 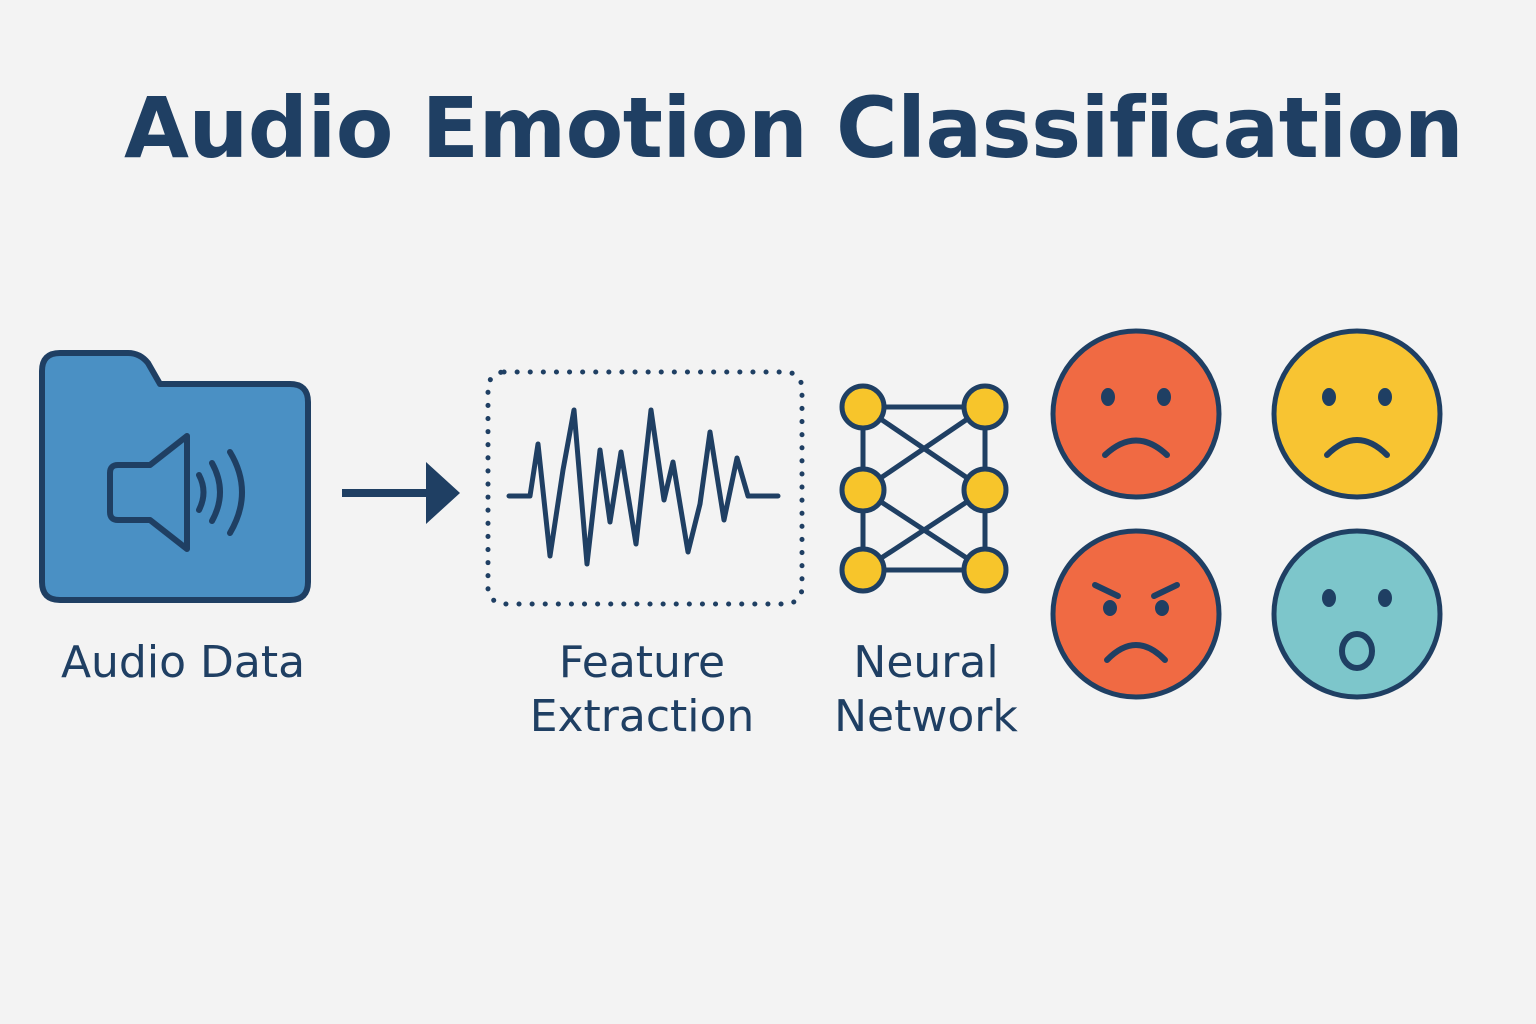 I want to click on feature-extraction-line-2: Extraction, so click(x=642, y=716).